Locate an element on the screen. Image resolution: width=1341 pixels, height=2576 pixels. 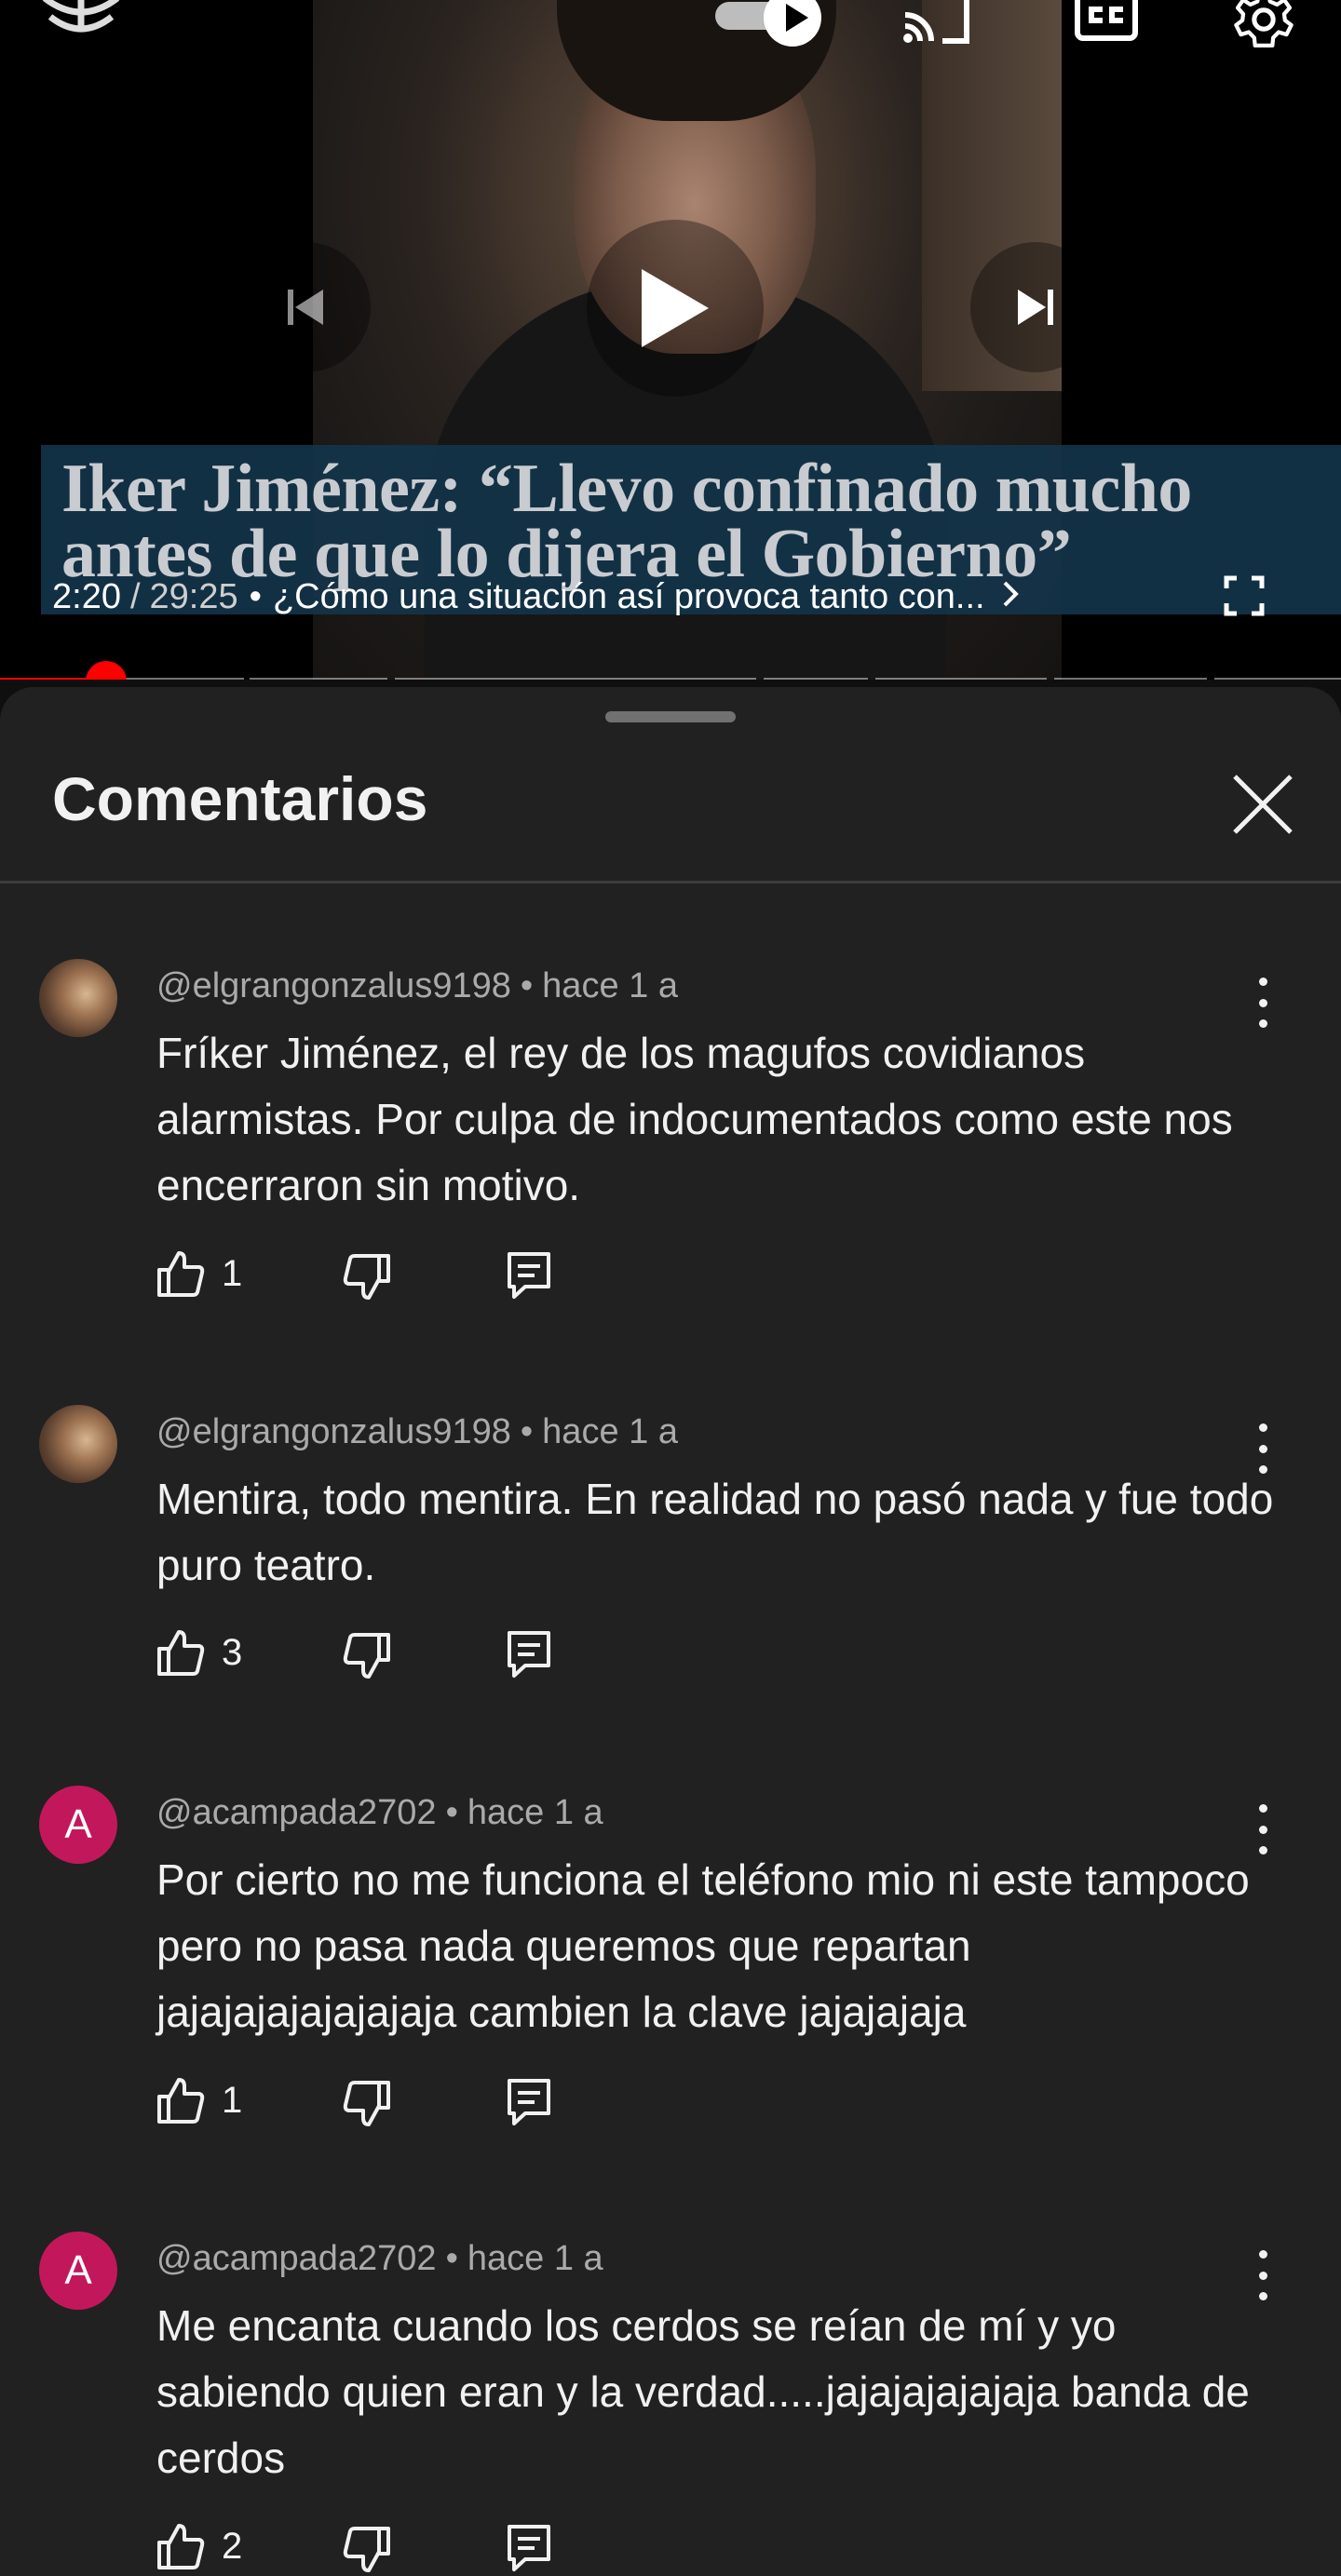
cast-icon is located at coordinates (937, 22).